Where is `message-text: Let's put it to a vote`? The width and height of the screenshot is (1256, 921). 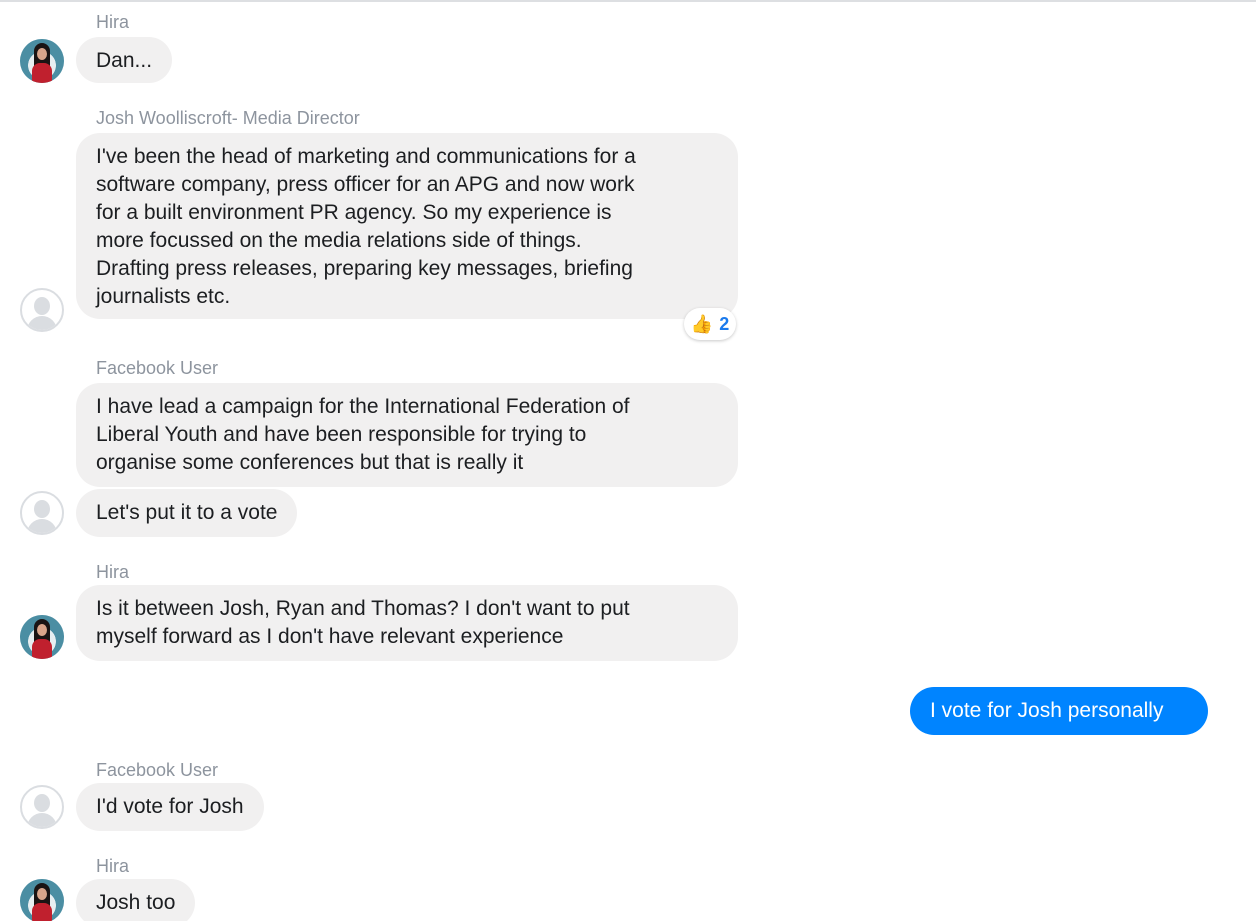 message-text: Let's put it to a vote is located at coordinates (187, 512).